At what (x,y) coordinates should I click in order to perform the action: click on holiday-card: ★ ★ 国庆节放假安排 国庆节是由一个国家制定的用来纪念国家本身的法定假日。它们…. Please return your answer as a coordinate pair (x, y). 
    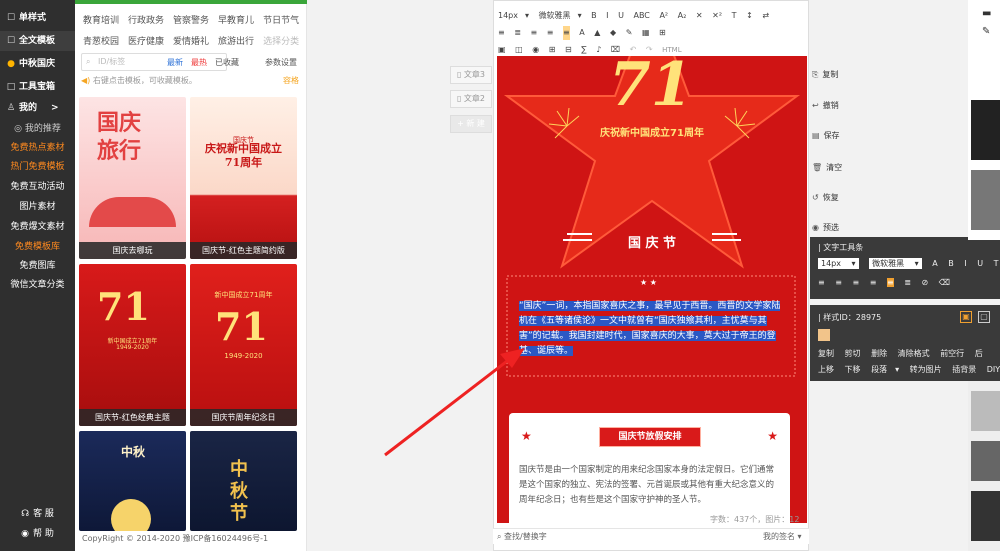
    Looking at the image, I should click on (649, 468).